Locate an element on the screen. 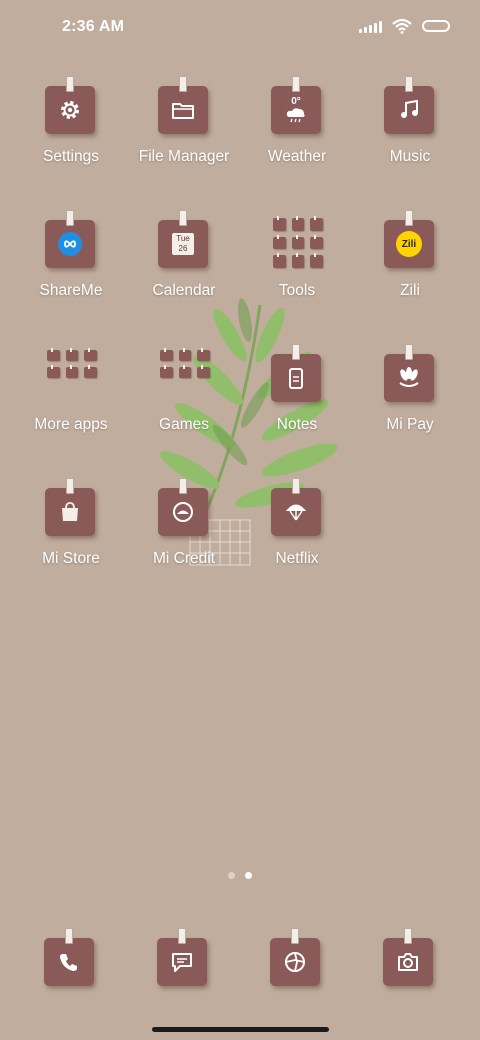 Image resolution: width=480 pixels, height=1040 pixels. app-icon: Tue 26 is located at coordinates (184, 243).